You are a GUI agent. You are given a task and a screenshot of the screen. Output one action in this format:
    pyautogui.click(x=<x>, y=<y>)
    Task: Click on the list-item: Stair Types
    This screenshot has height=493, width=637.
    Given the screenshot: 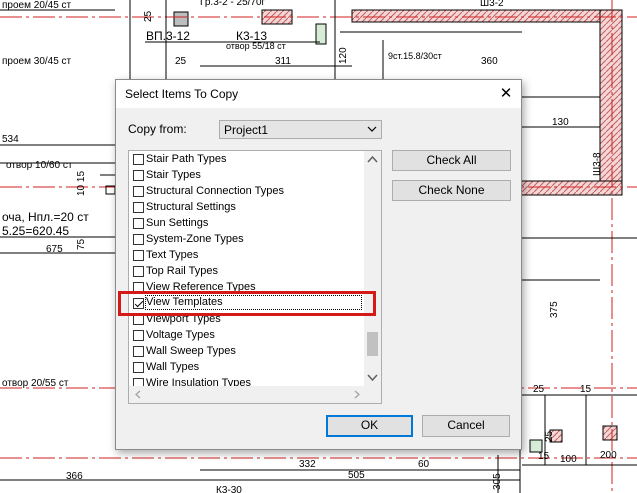 What is the action you would take?
    pyautogui.click(x=247, y=176)
    